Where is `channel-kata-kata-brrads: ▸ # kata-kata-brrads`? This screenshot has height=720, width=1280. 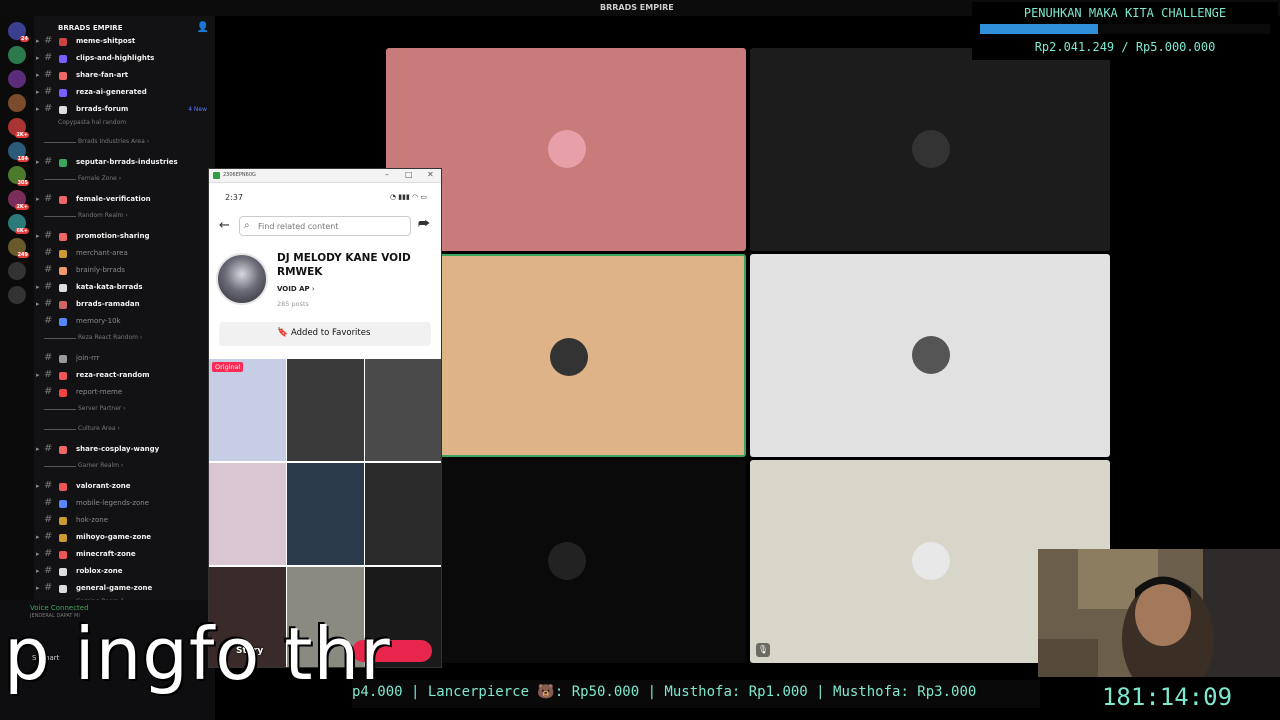 channel-kata-kata-brrads: ▸ # kata-kata-brrads is located at coordinates (124, 288).